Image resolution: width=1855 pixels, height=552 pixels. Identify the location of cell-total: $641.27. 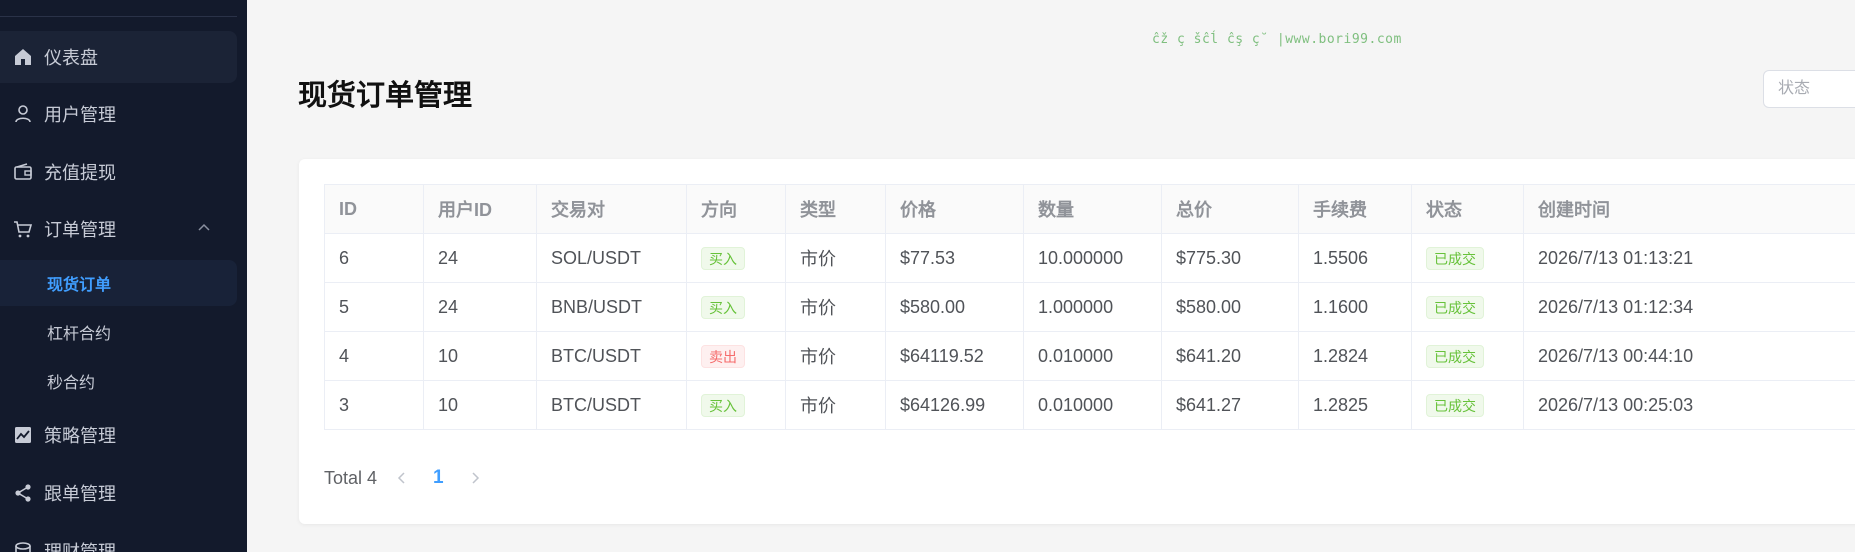
(1230, 405).